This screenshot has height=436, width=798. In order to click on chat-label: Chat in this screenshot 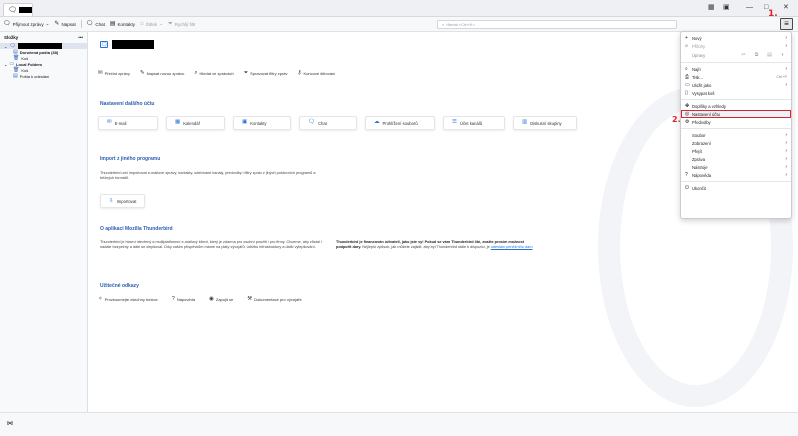, I will do `click(100, 24)`.